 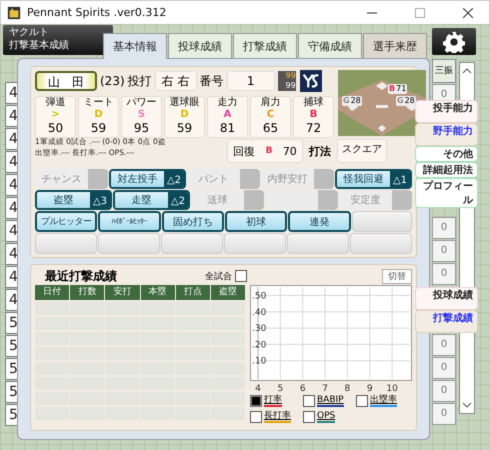 I want to click on x-tick-label: 6, so click(x=303, y=388).